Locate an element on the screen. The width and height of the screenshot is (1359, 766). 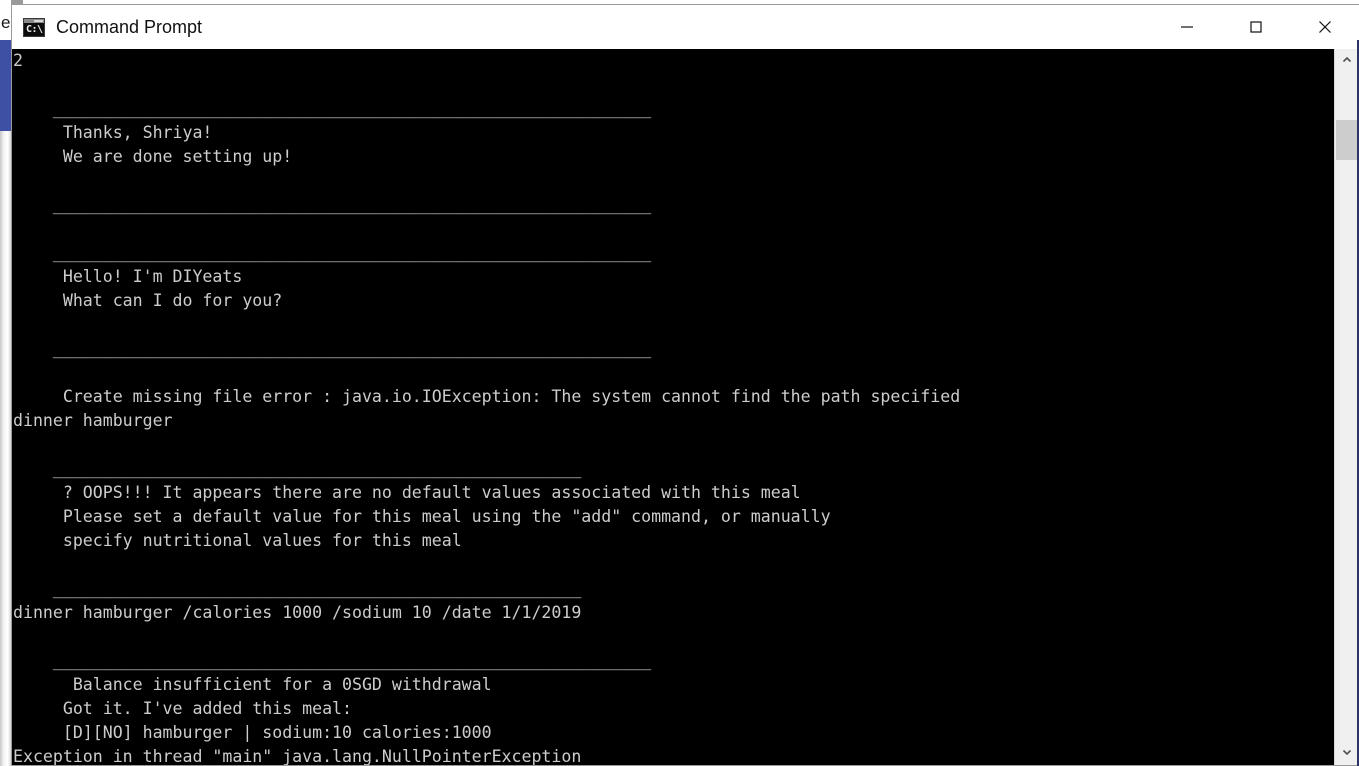
minimize-button is located at coordinates (1186, 27).